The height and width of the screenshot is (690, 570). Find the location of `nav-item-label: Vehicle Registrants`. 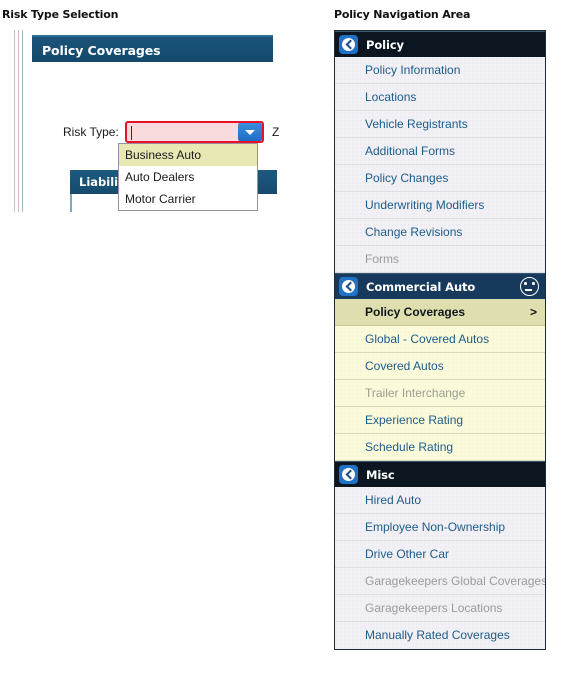

nav-item-label: Vehicle Registrants is located at coordinates (416, 124).